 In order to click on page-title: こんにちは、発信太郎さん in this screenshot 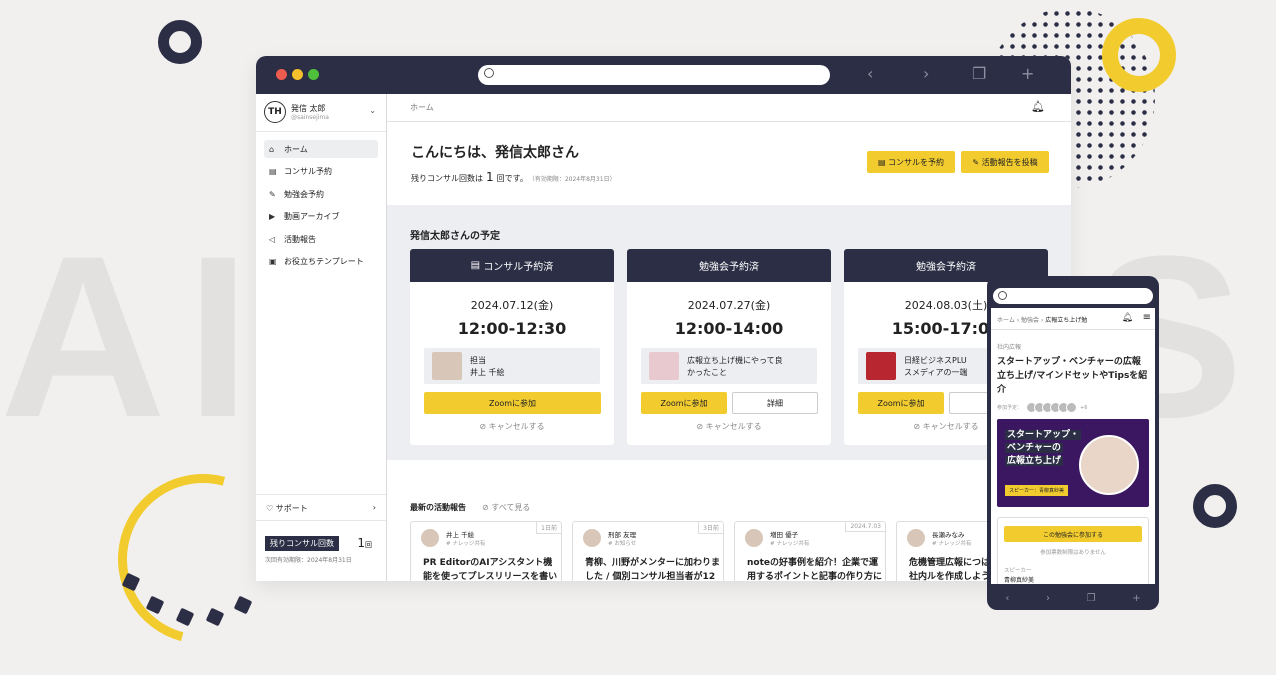, I will do `click(495, 153)`.